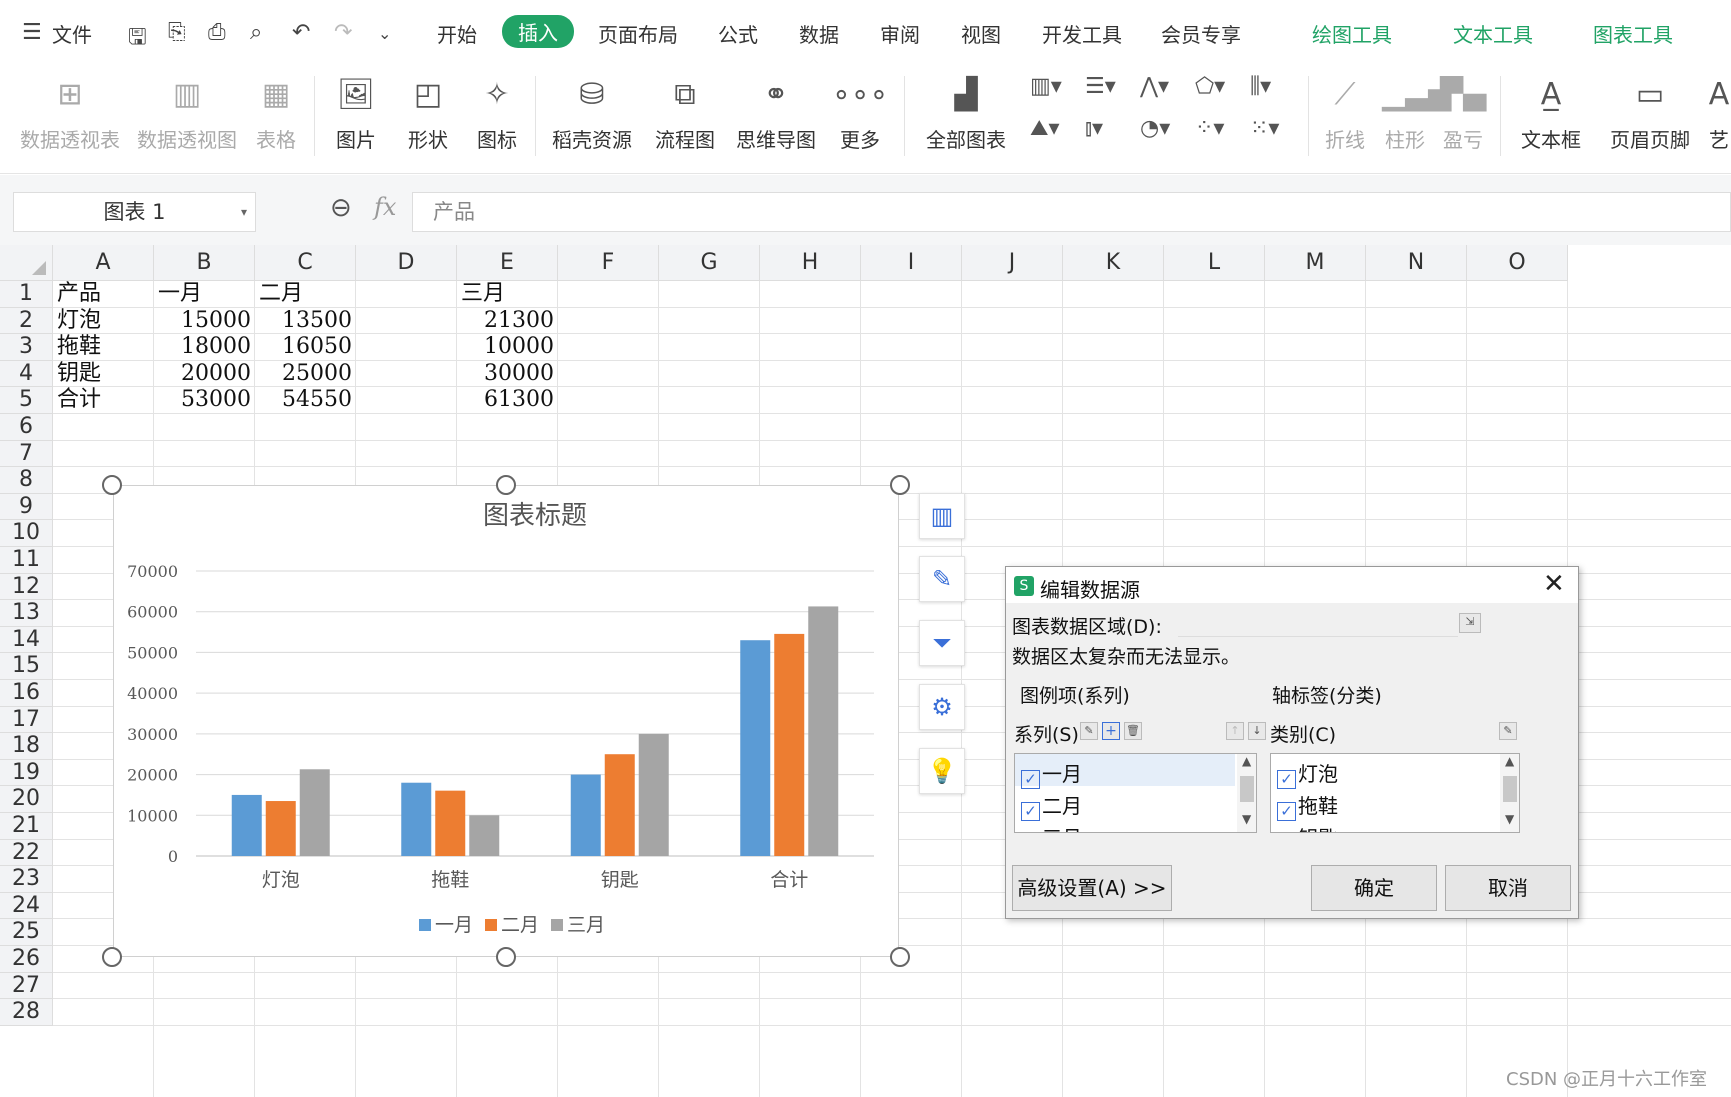 This screenshot has width=1731, height=1097. I want to click on tab-chart-tools: 图表工具, so click(1633, 33).